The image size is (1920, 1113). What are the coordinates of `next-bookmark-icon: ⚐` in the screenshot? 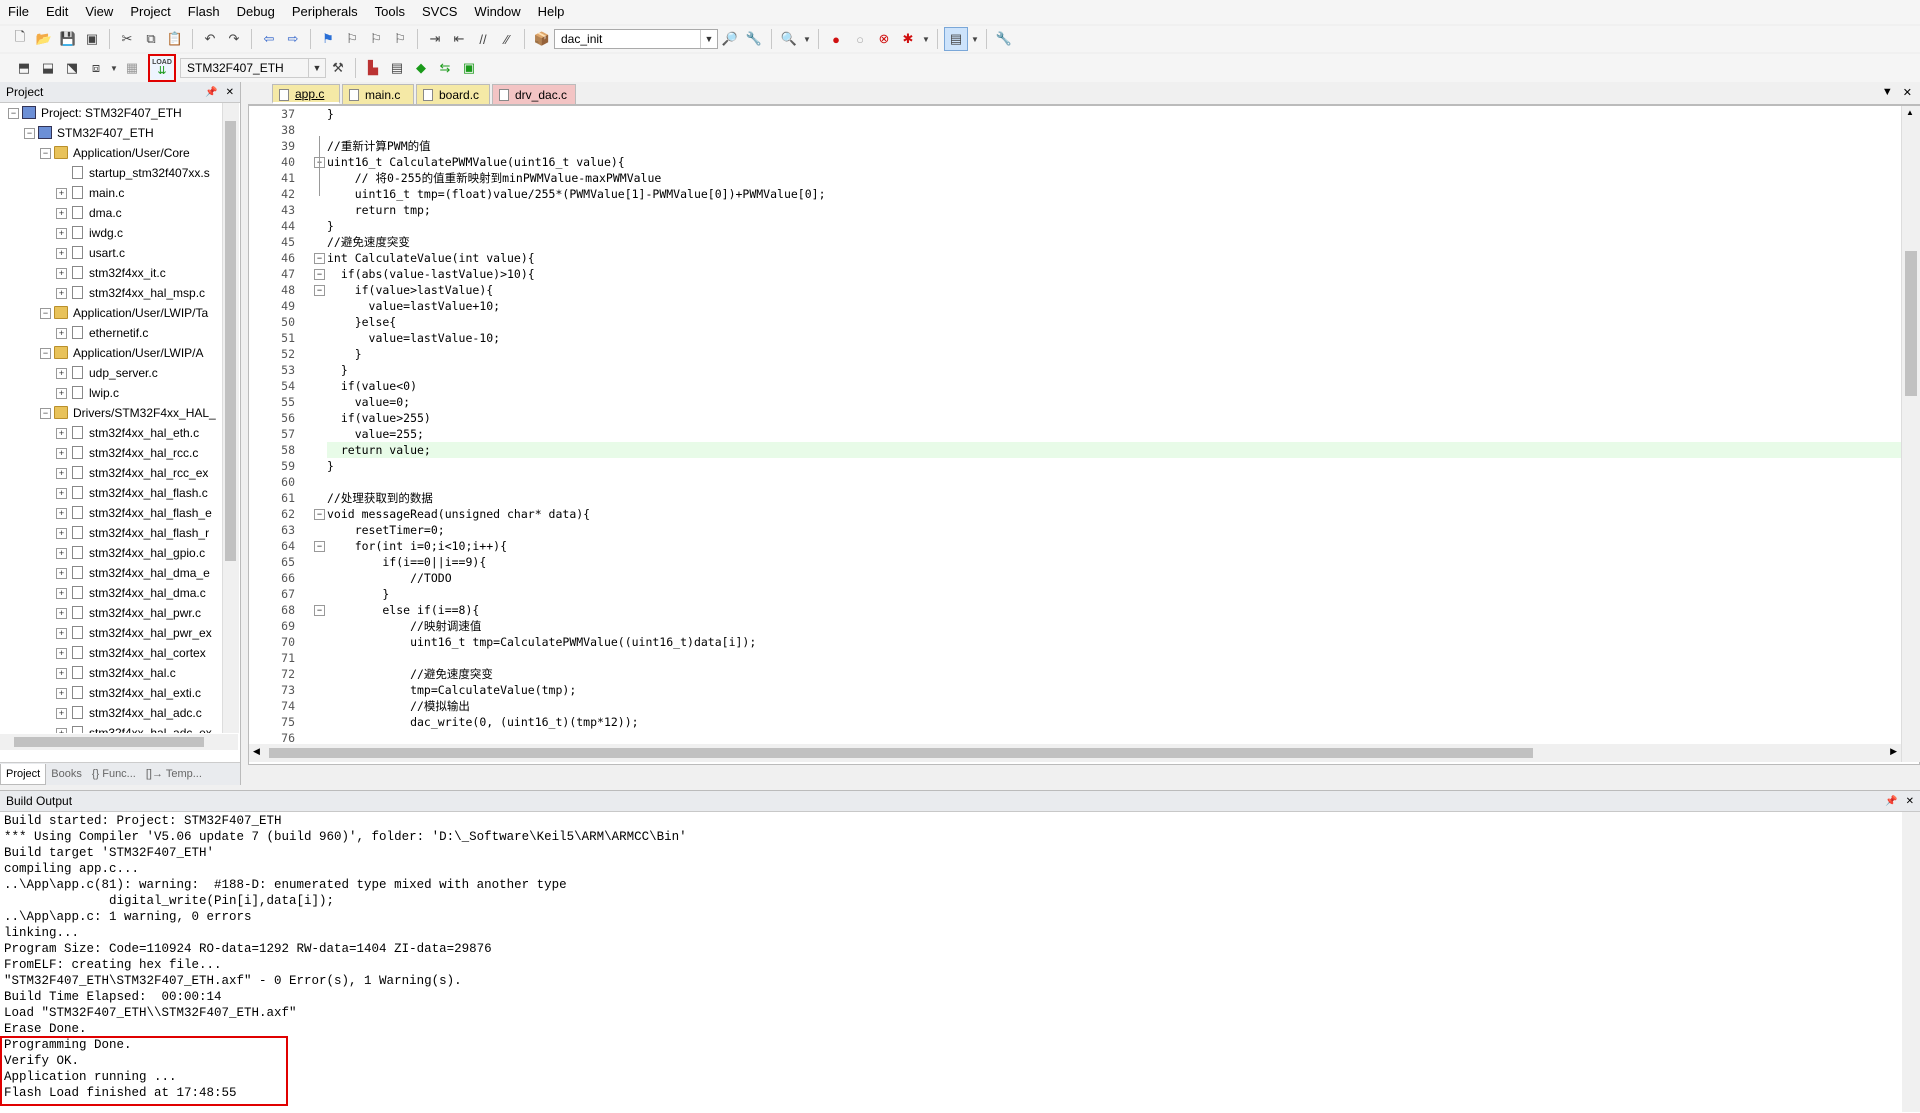 It's located at (376, 39).